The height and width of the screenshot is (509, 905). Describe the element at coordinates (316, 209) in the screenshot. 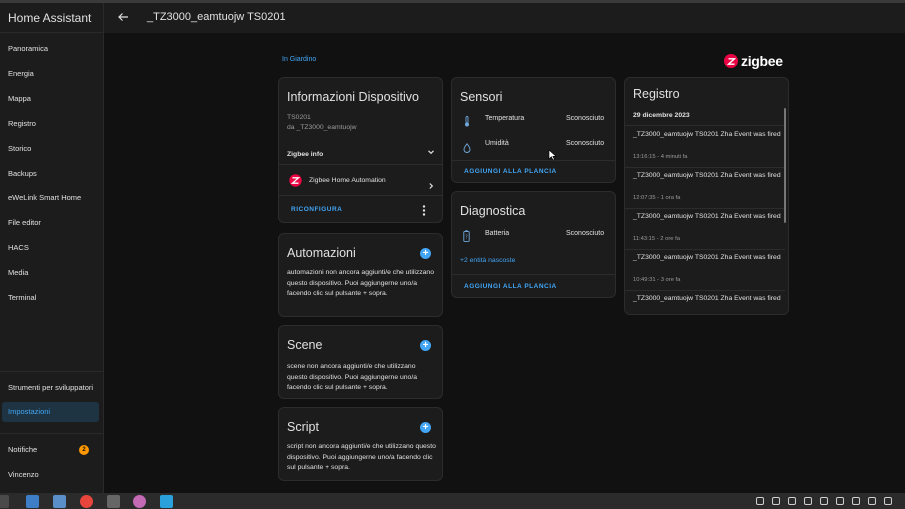

I see `reconfigure-button: RICONFIGURA` at that location.